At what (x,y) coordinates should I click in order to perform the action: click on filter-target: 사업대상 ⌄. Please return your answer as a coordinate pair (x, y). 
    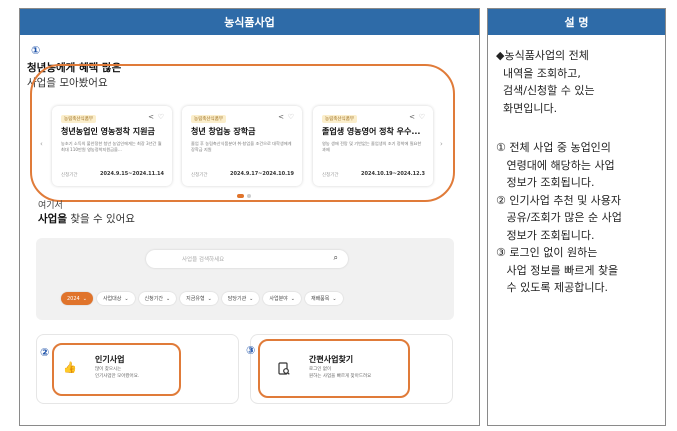
    Looking at the image, I should click on (115, 298).